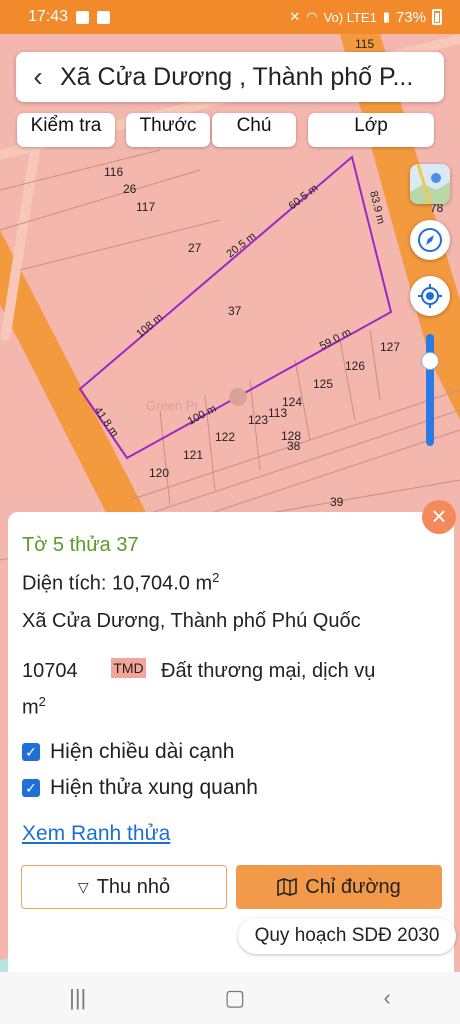  I want to click on map-watermark: Green Pr, so click(172, 405).